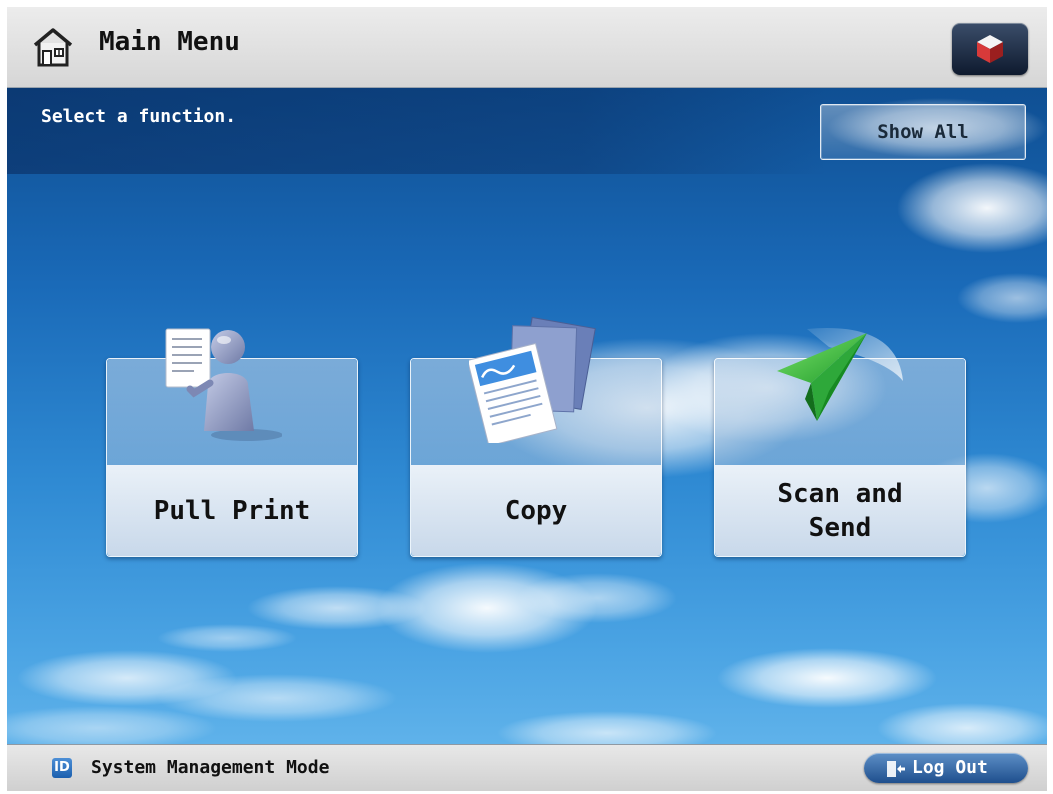 This screenshot has width=1053, height=794. I want to click on copy-label: Copy, so click(536, 510).